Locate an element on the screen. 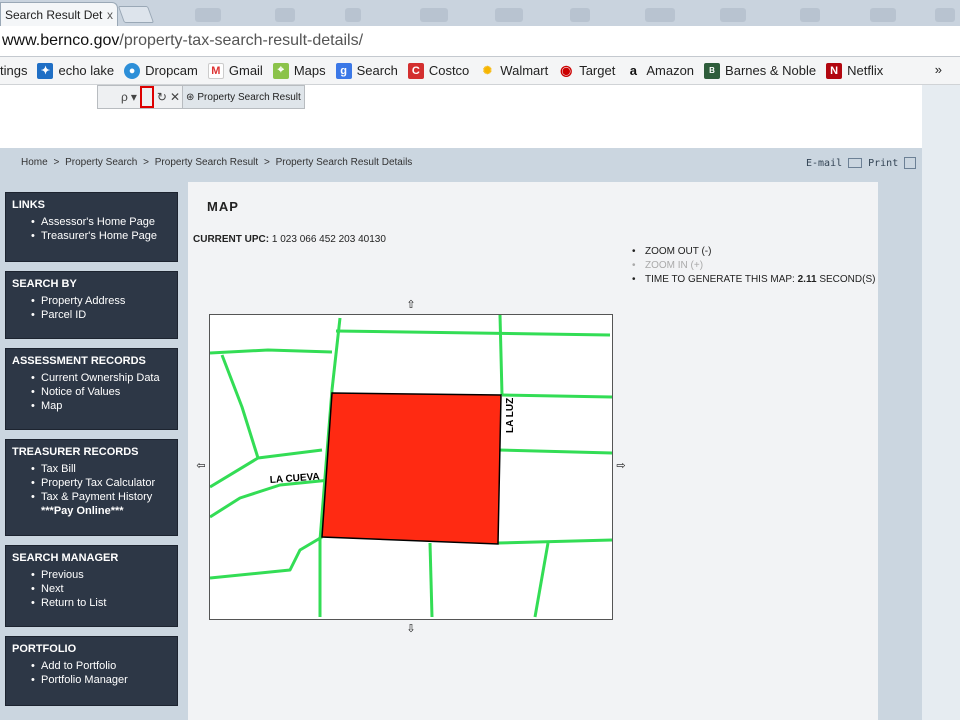 Image resolution: width=960 pixels, height=720 pixels. dropbox-icon: ✦ is located at coordinates (45, 70).